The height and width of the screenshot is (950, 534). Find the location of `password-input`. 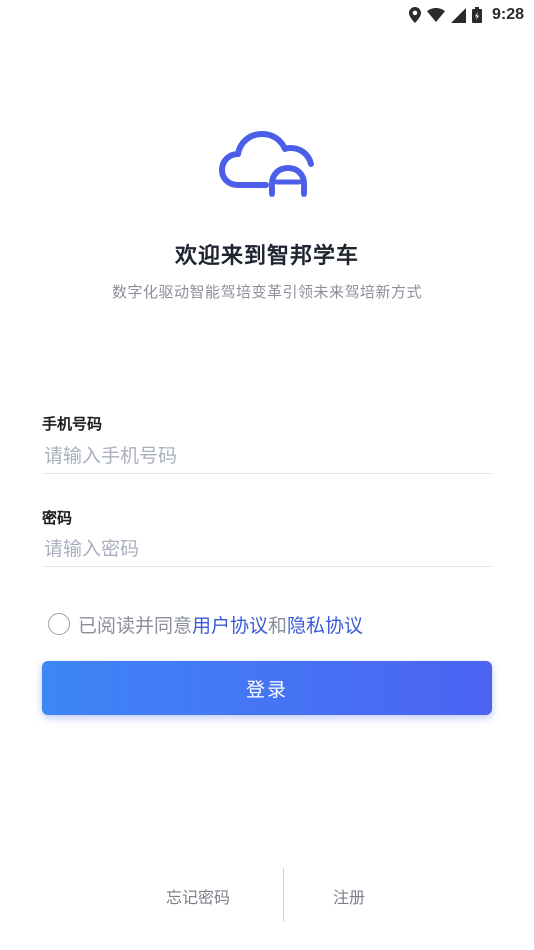

password-input is located at coordinates (267, 549).